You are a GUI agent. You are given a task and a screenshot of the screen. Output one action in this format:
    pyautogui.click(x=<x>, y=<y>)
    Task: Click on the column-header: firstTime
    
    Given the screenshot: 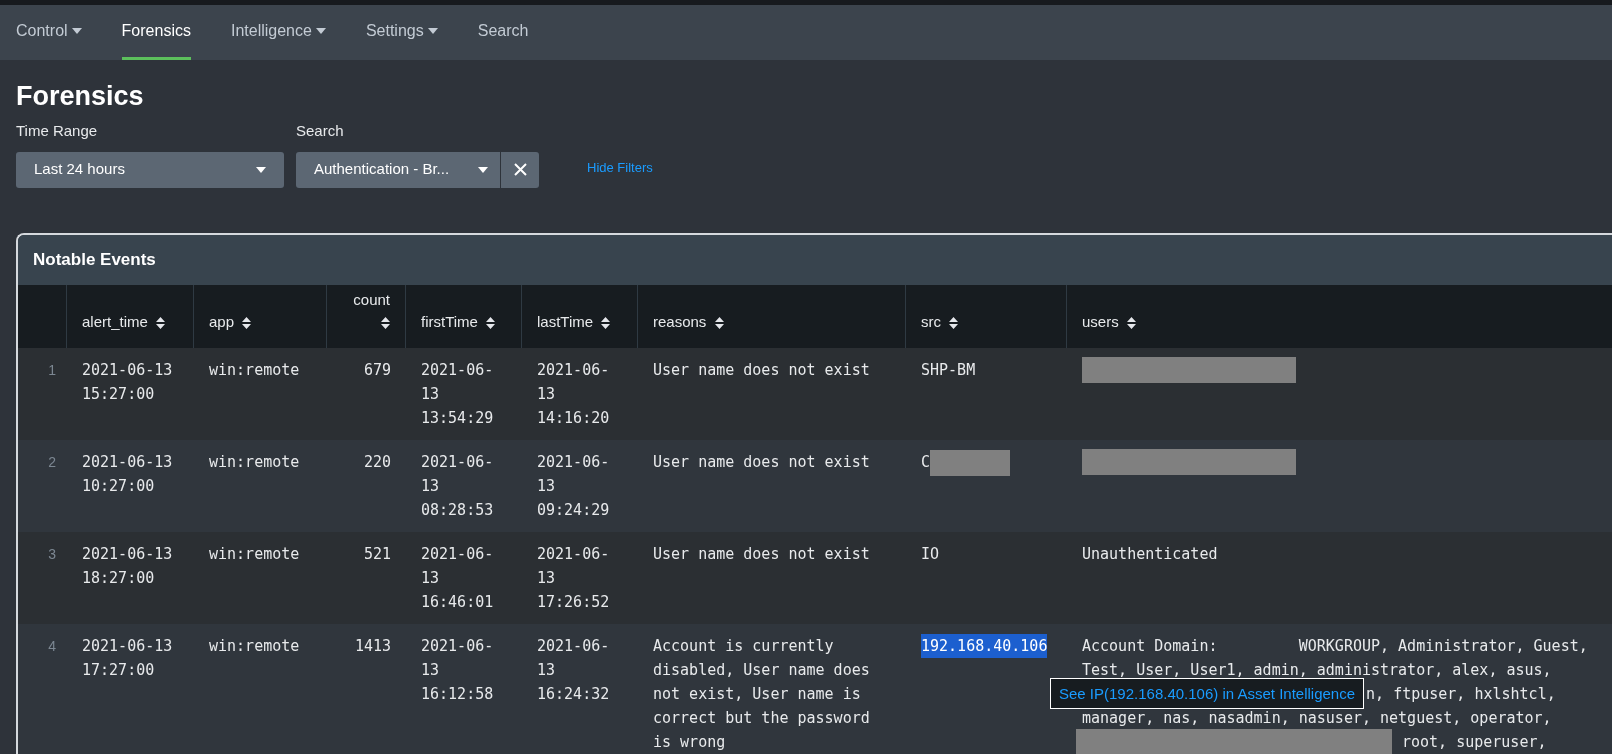 What is the action you would take?
    pyautogui.click(x=458, y=322)
    